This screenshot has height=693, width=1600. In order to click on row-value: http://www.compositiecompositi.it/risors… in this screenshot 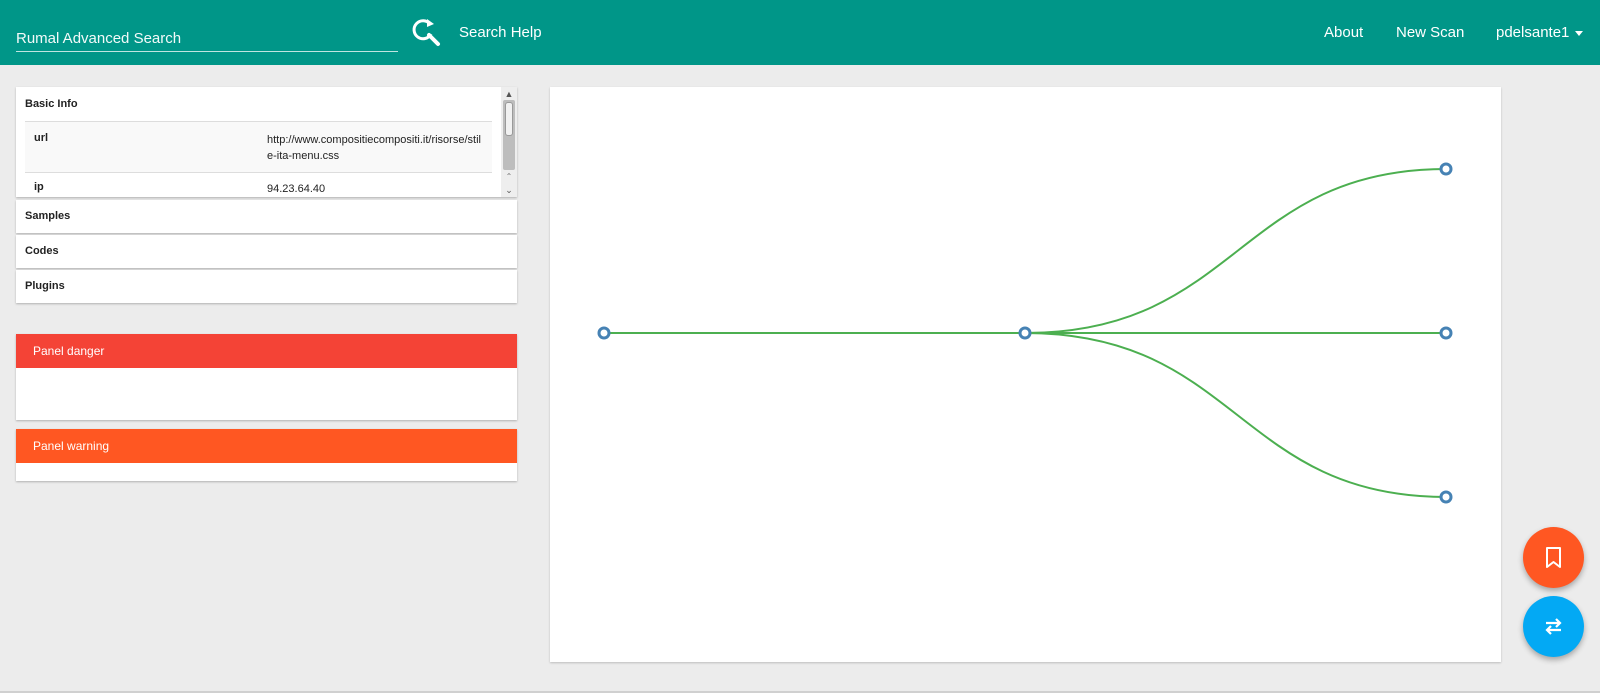, I will do `click(374, 148)`.